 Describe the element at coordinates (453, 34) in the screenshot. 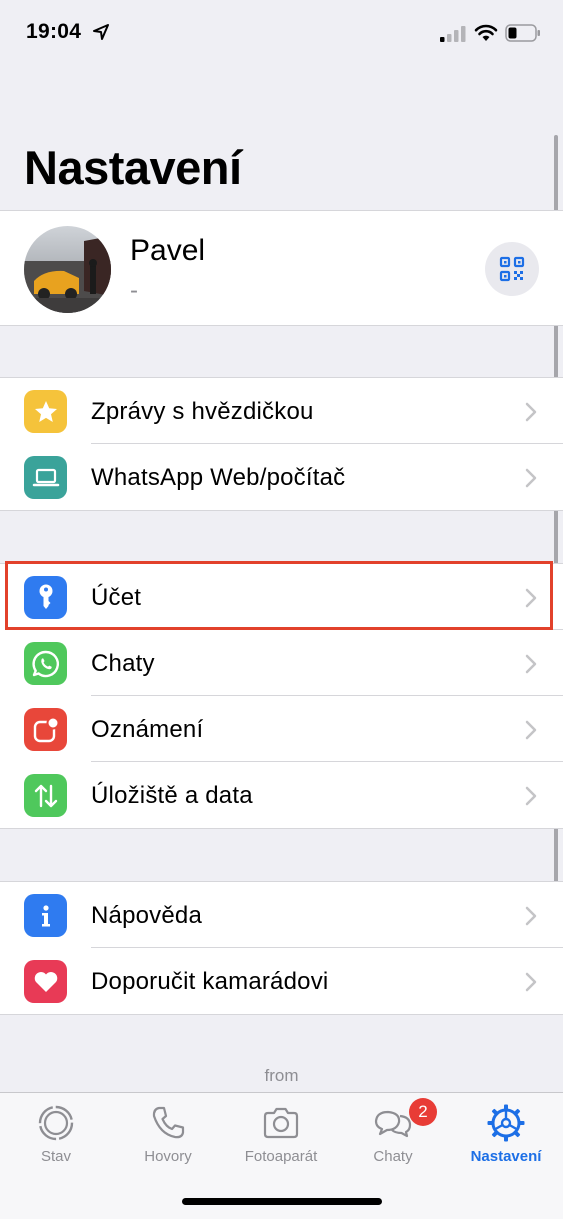

I see `cellular-signal-icon` at that location.